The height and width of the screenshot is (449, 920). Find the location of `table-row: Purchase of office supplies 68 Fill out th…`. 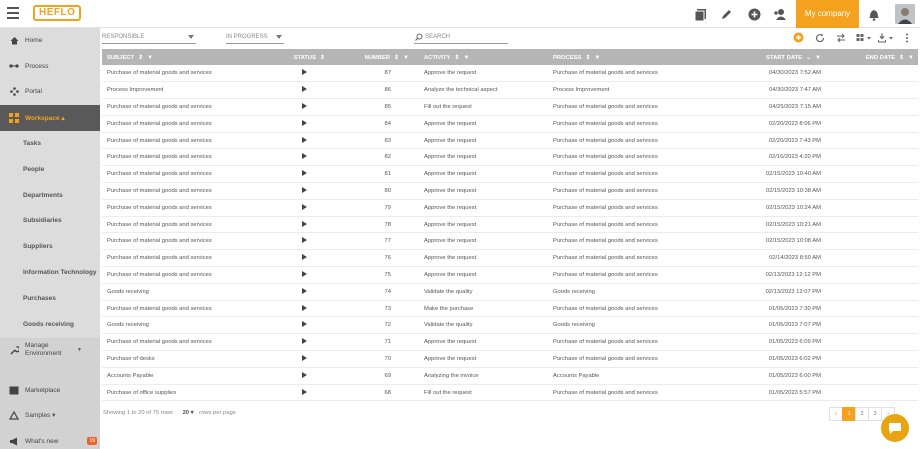

table-row: Purchase of office supplies 68 Fill out th… is located at coordinates (510, 392).